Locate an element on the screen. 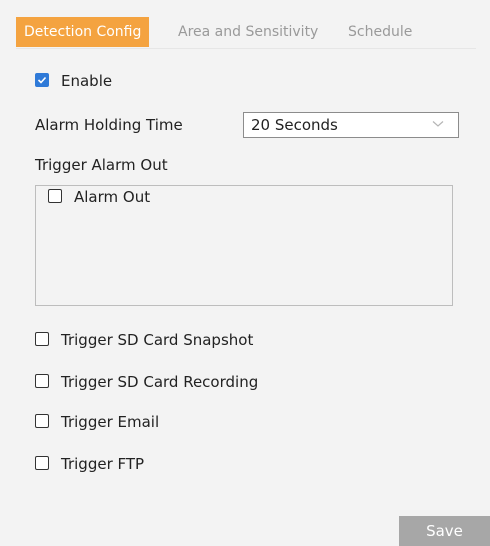 This screenshot has height=546, width=490. trigger-email-label: Trigger Email is located at coordinates (110, 422).